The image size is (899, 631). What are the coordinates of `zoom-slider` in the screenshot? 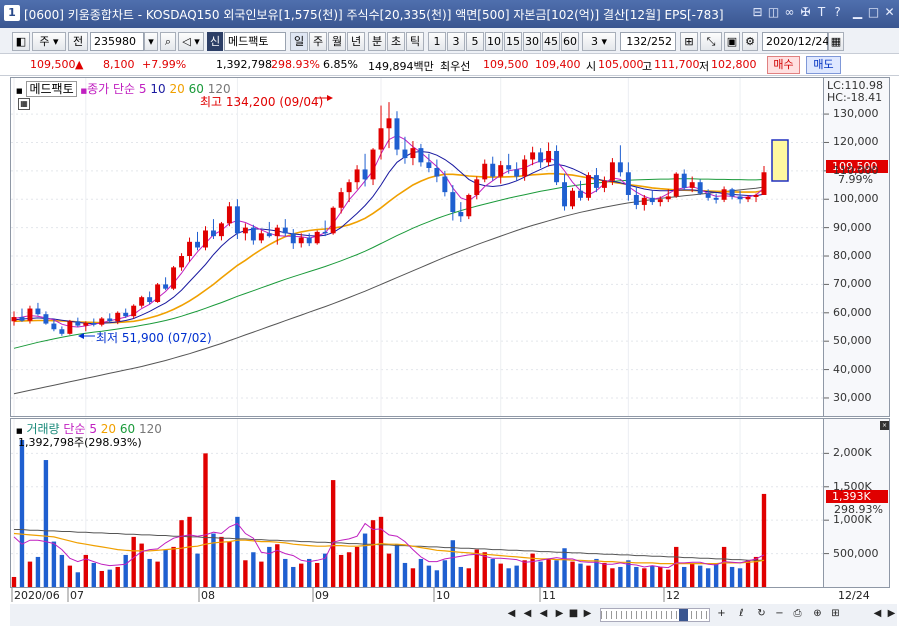 It's located at (655, 615).